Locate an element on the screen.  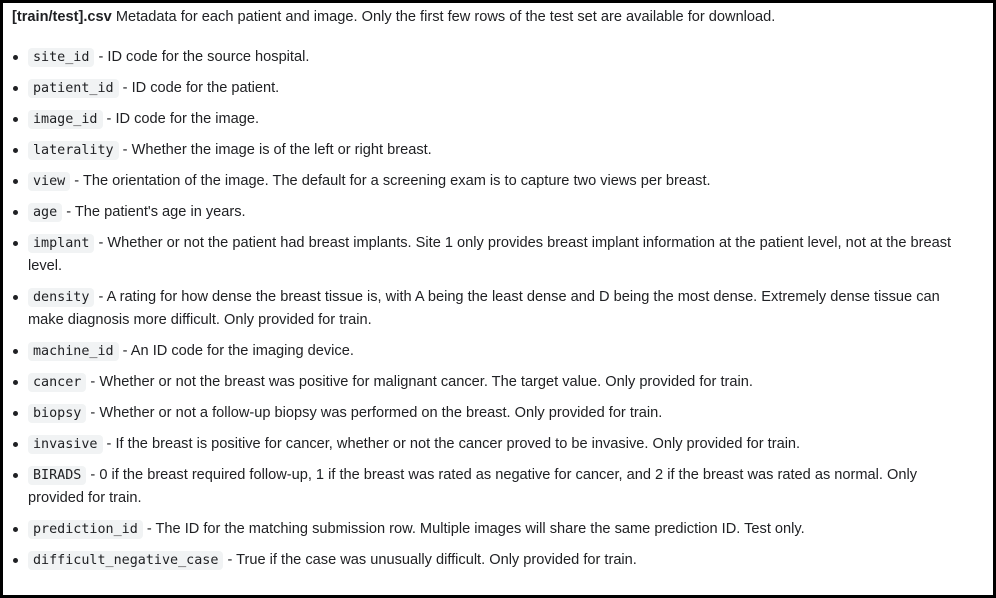
field-name: implant is located at coordinates (61, 243).